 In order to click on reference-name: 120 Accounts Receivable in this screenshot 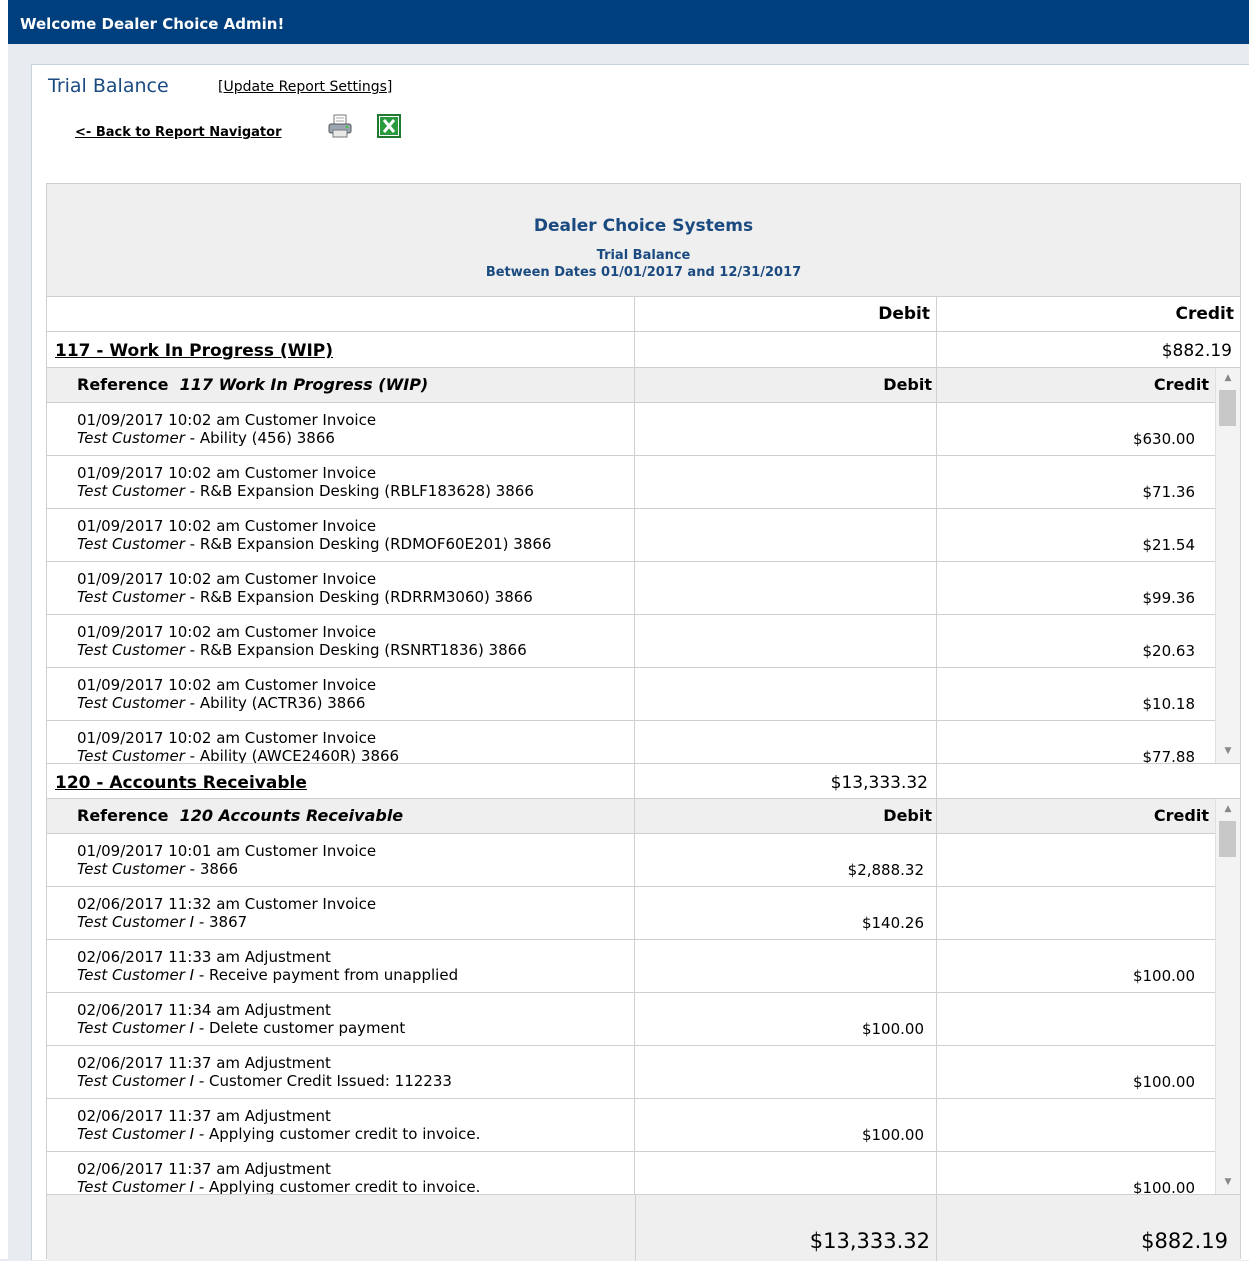, I will do `click(291, 815)`.